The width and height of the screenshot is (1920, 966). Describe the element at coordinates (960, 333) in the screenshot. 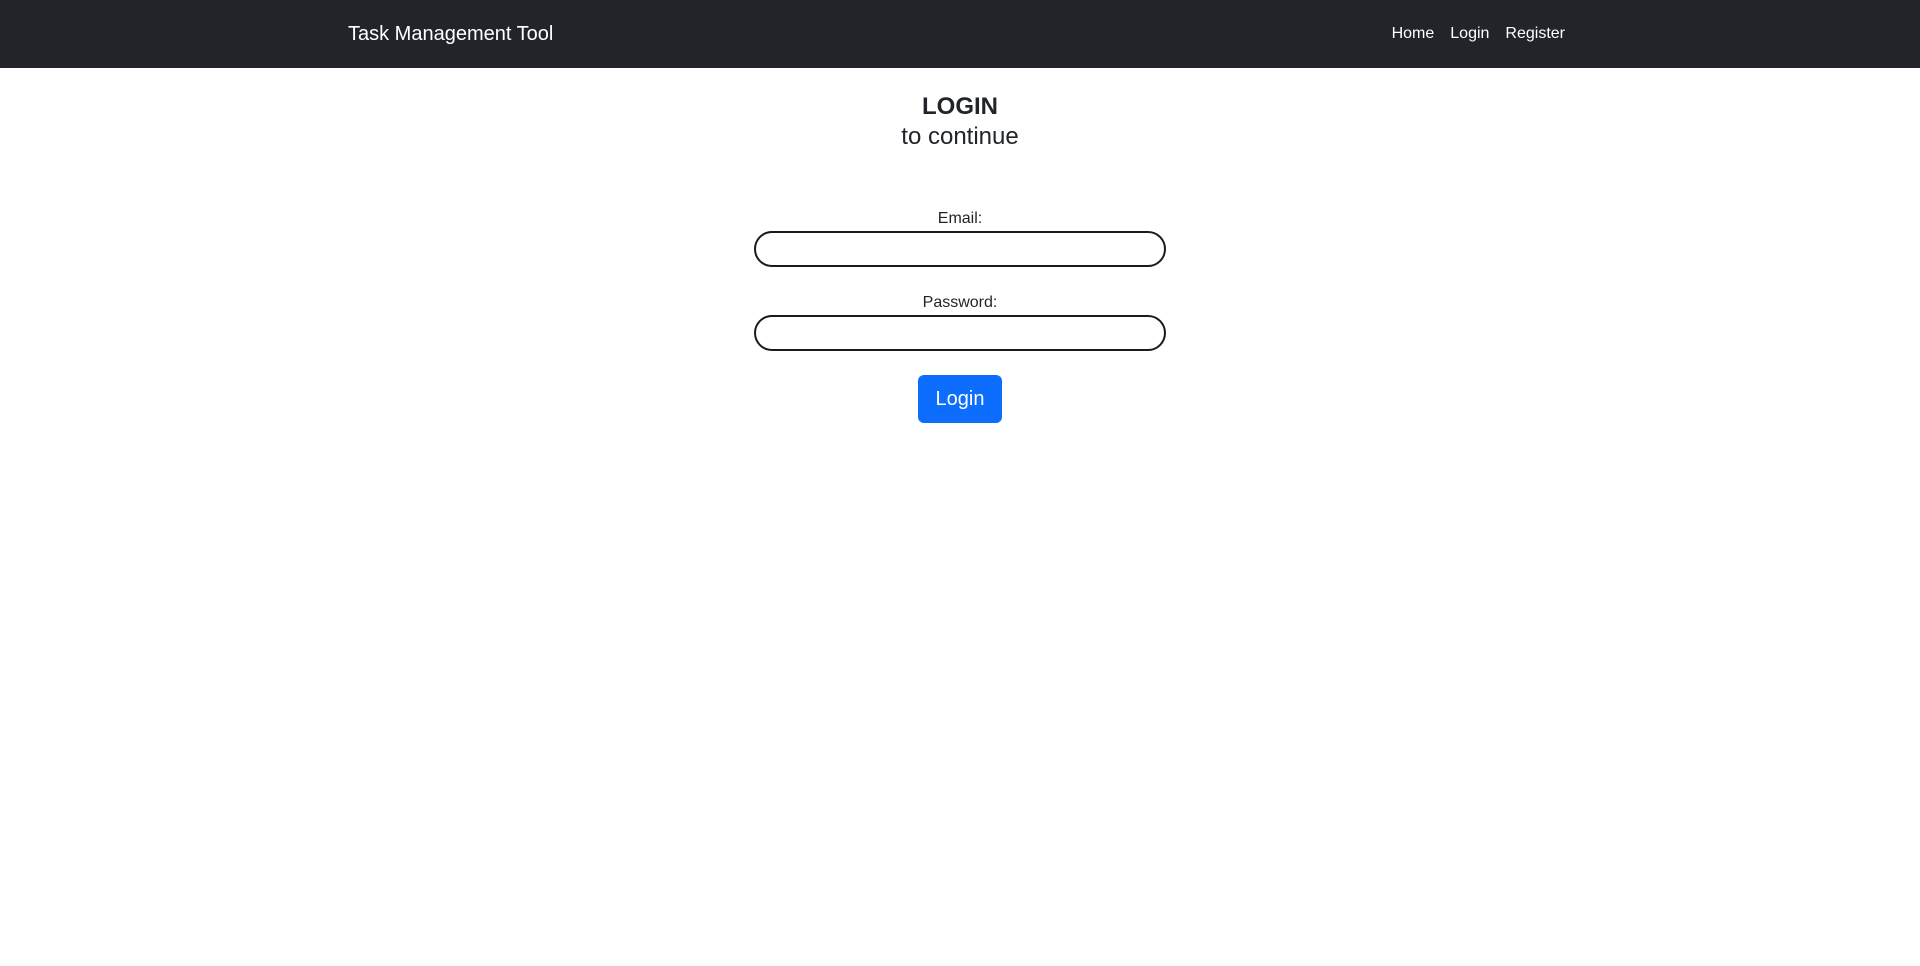

I see `password-field` at that location.